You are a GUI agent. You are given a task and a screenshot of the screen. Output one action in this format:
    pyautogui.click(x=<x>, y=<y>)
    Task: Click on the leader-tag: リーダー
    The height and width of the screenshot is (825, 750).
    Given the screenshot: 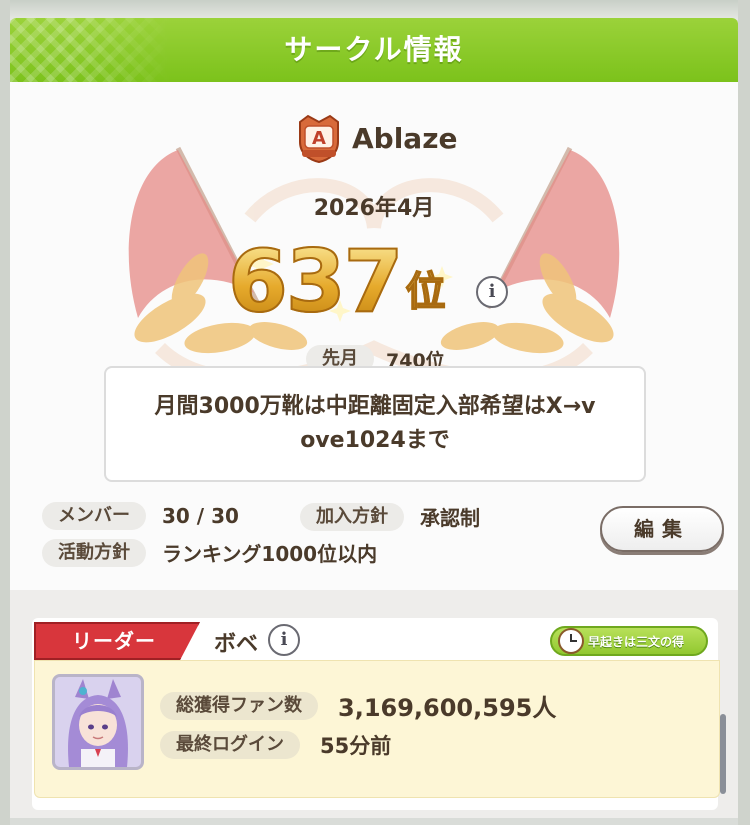 What is the action you would take?
    pyautogui.click(x=114, y=641)
    